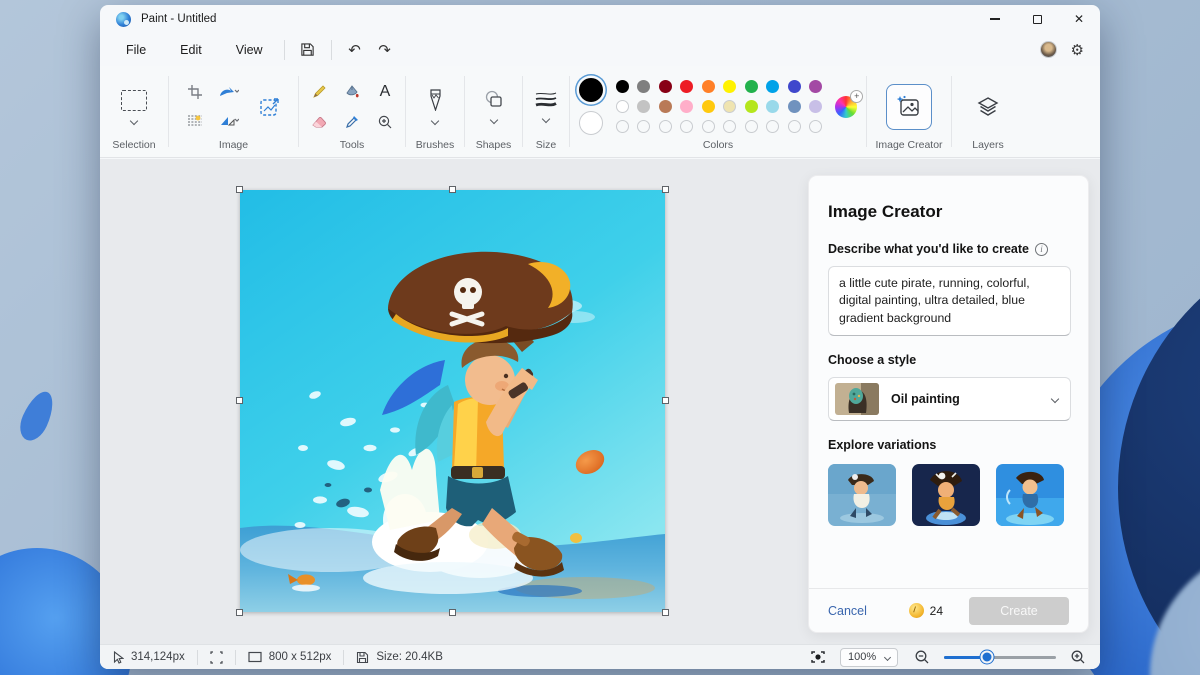  What do you see at coordinates (452, 189) in the screenshot?
I see `resize-handle-n` at bounding box center [452, 189].